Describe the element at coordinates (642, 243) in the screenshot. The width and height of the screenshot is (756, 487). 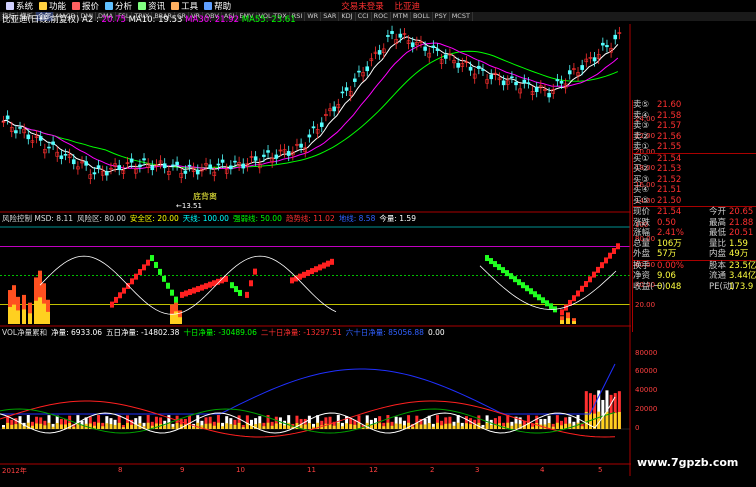
I see `quote-label: 总量` at that location.